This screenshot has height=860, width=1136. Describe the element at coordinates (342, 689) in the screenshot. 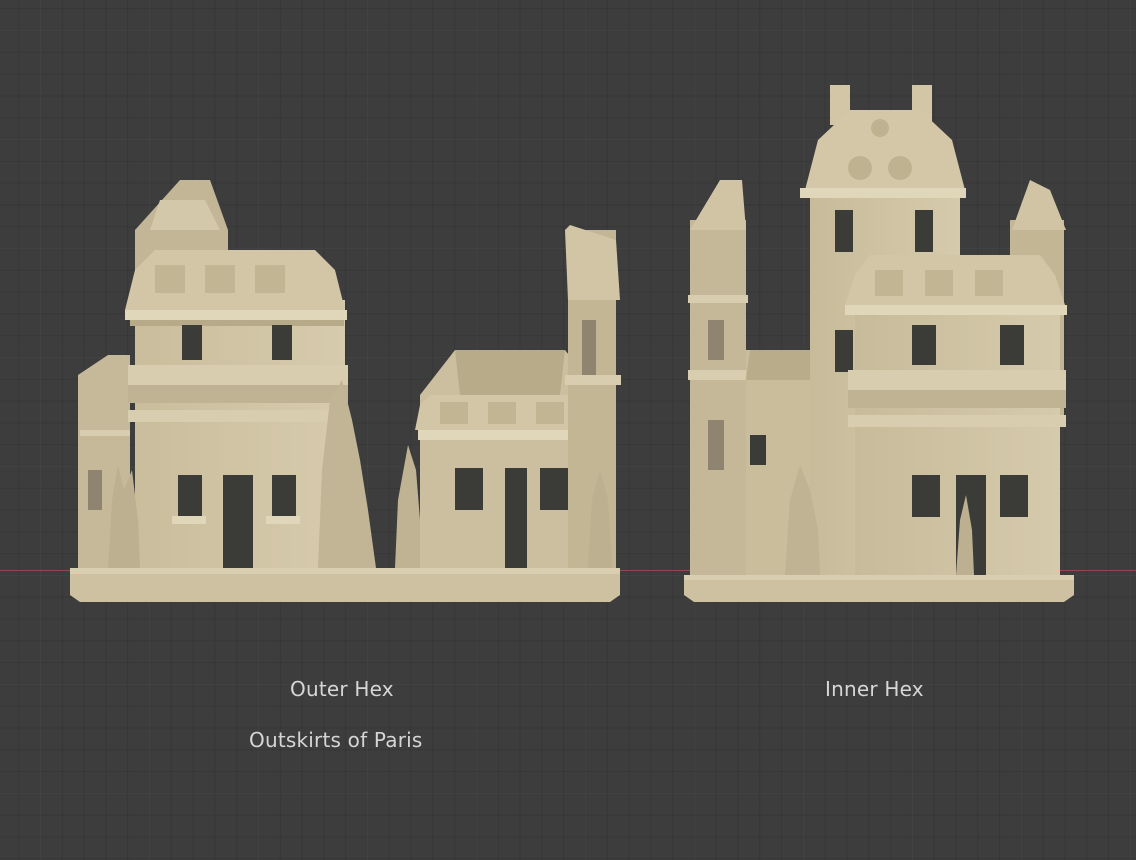

I see `outer-hex-label: Outer Hex` at that location.